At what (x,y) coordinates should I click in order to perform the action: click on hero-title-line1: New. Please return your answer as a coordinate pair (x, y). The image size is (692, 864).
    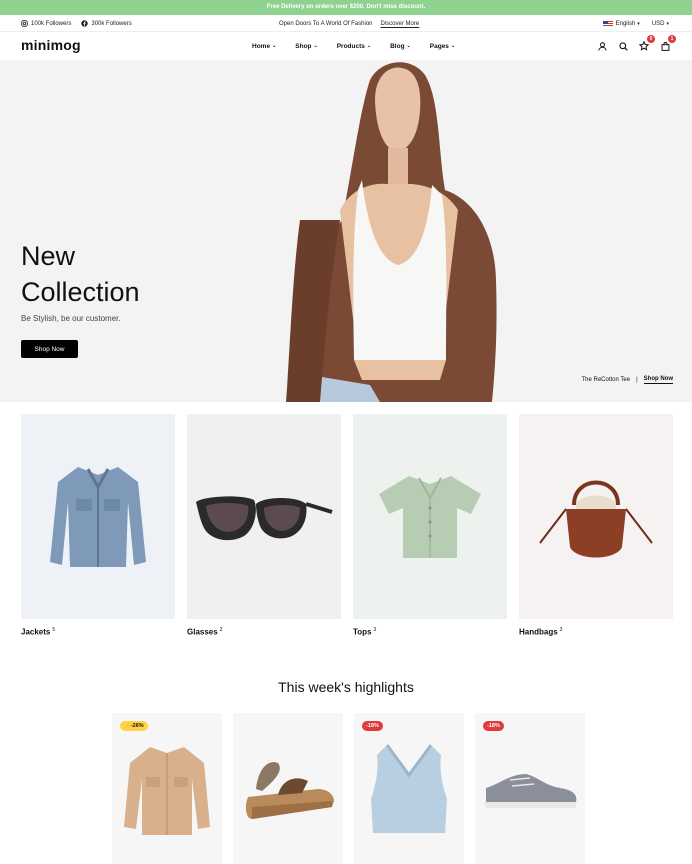
    Looking at the image, I should click on (48, 256).